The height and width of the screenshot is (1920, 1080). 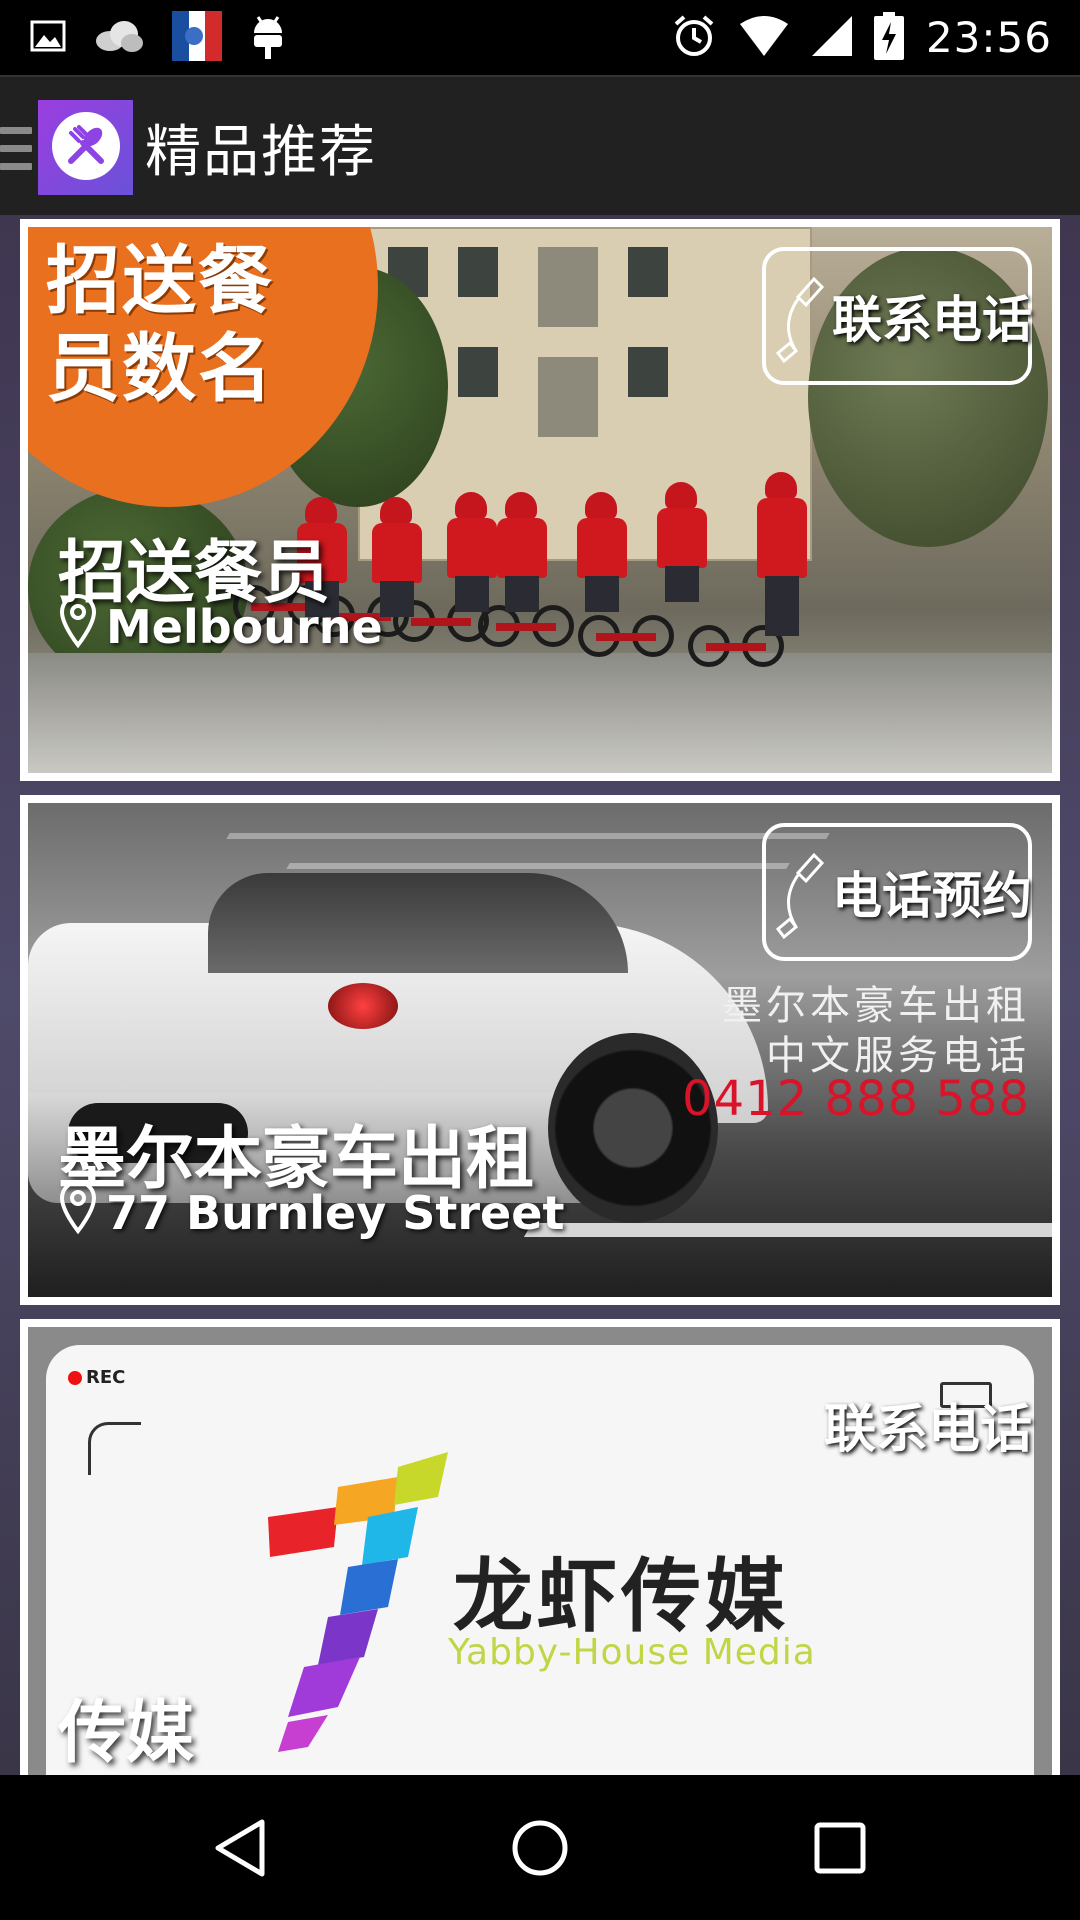 What do you see at coordinates (240, 1847) in the screenshot?
I see `back-icon` at bounding box center [240, 1847].